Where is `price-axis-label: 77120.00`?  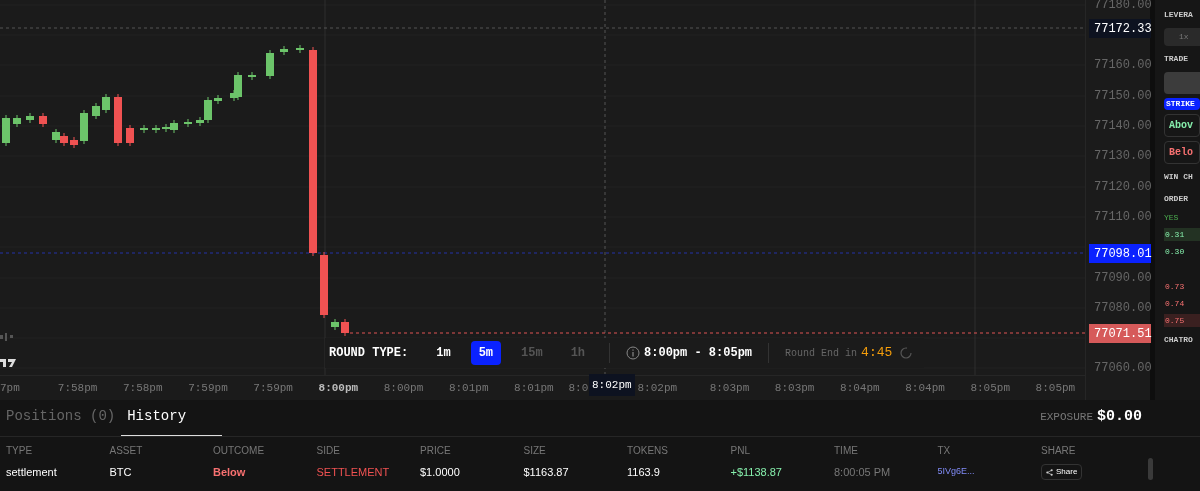 price-axis-label: 77120.00 is located at coordinates (1123, 187).